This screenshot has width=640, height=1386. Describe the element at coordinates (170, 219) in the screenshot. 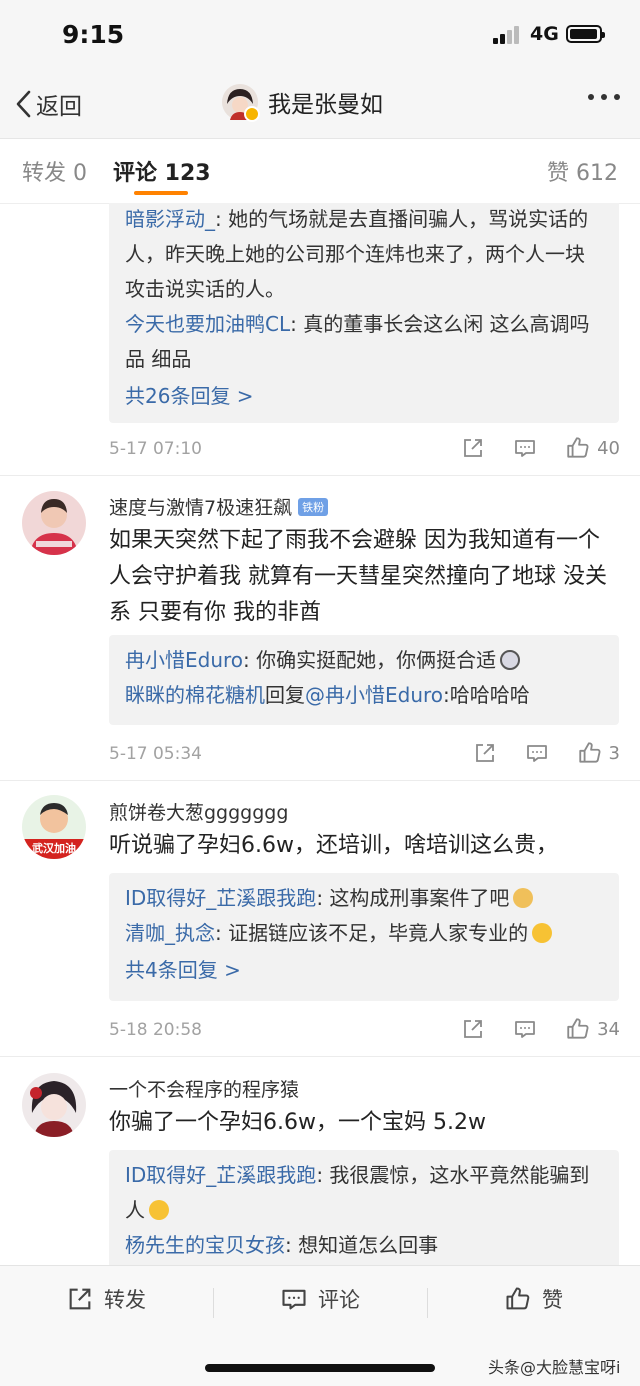

I see `reply-author: 暗影浮动_` at that location.